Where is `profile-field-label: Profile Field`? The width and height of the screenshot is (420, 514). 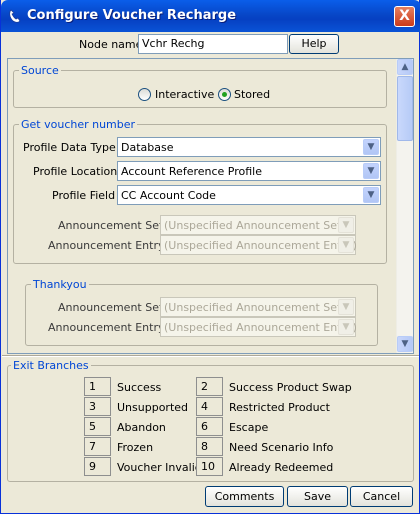
profile-field-label: Profile Field is located at coordinates (84, 195).